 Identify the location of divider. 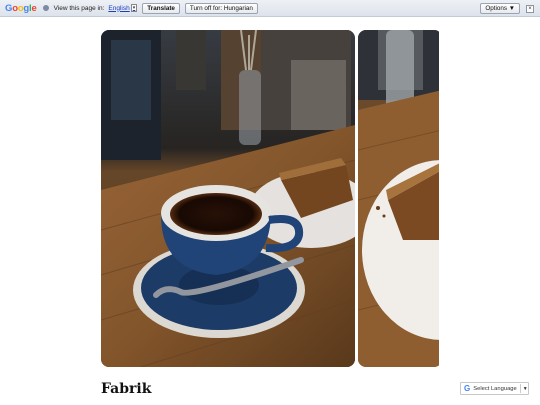
(520, 388).